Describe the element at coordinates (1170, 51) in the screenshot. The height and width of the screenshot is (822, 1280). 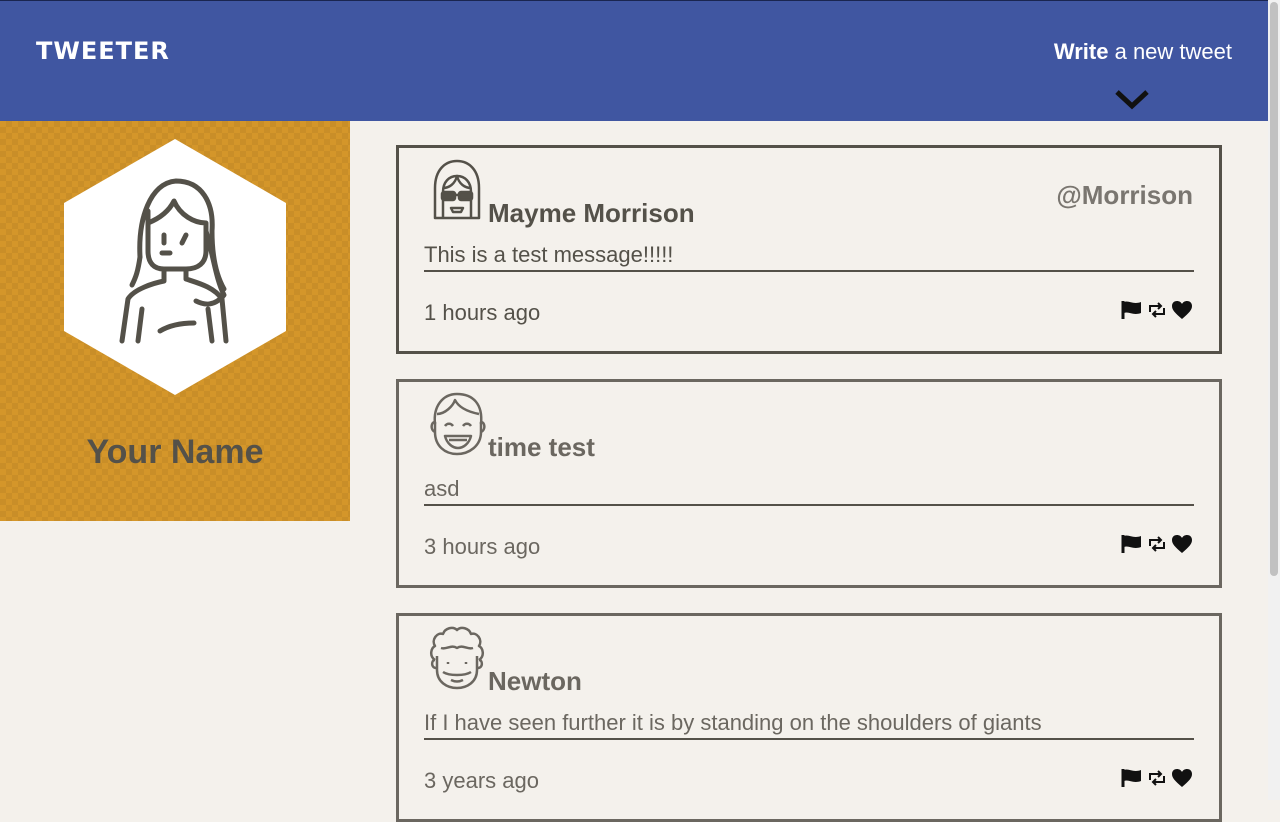
I see `compose-label: a new tweet` at that location.